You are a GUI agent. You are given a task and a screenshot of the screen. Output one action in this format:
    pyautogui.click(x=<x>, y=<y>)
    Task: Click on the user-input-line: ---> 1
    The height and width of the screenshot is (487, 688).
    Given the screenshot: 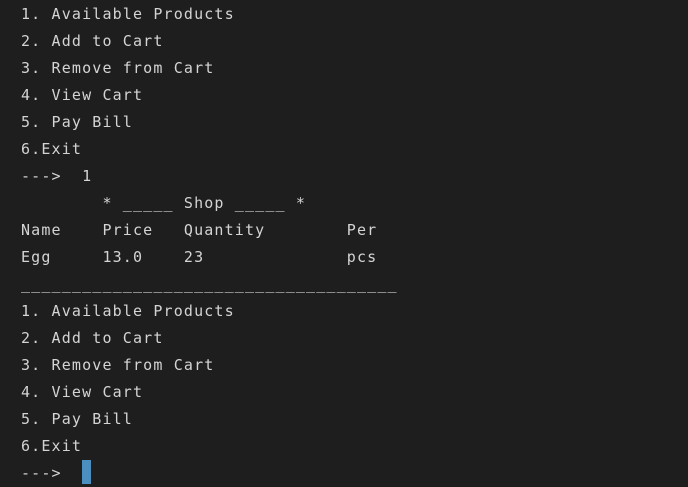 What is the action you would take?
    pyautogui.click(x=57, y=176)
    